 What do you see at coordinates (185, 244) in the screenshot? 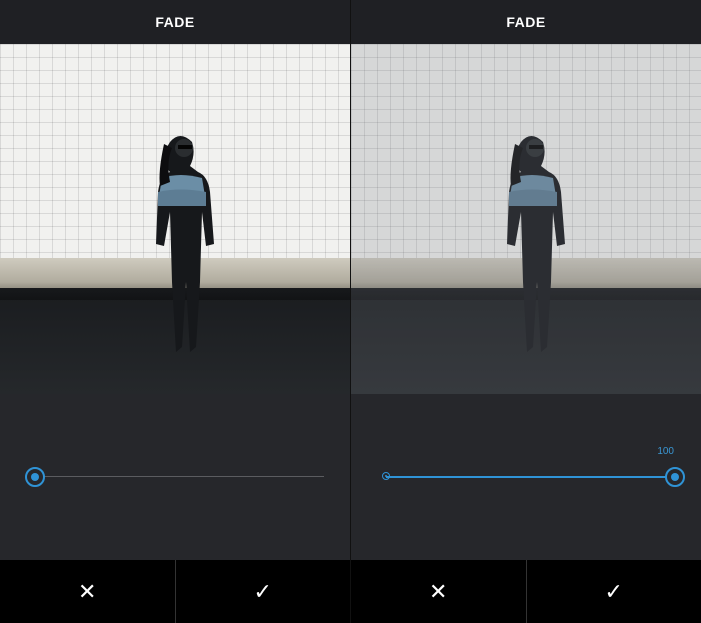
I see `person-figure` at bounding box center [185, 244].